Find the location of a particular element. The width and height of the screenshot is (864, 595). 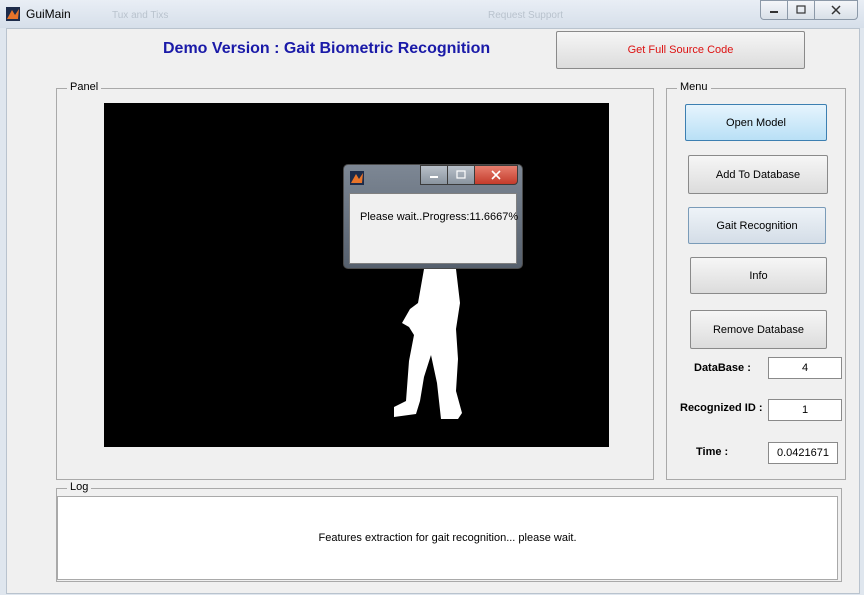

ghost-toolbar-item: Request Support is located at coordinates (526, 15).